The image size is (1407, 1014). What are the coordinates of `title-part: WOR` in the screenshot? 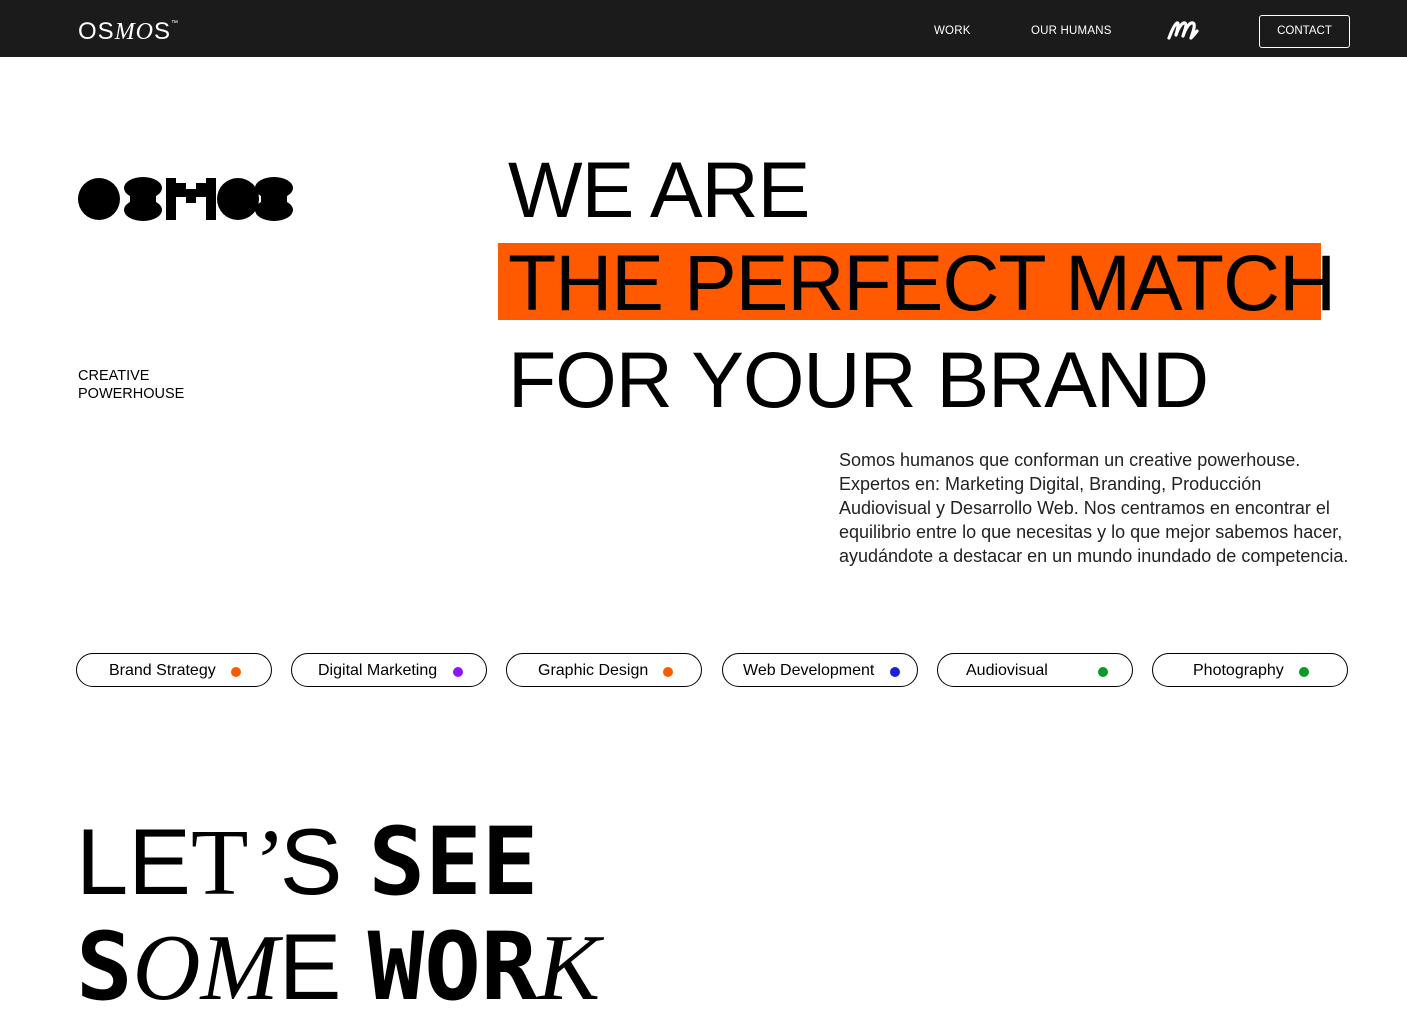 It's located at (452, 963).